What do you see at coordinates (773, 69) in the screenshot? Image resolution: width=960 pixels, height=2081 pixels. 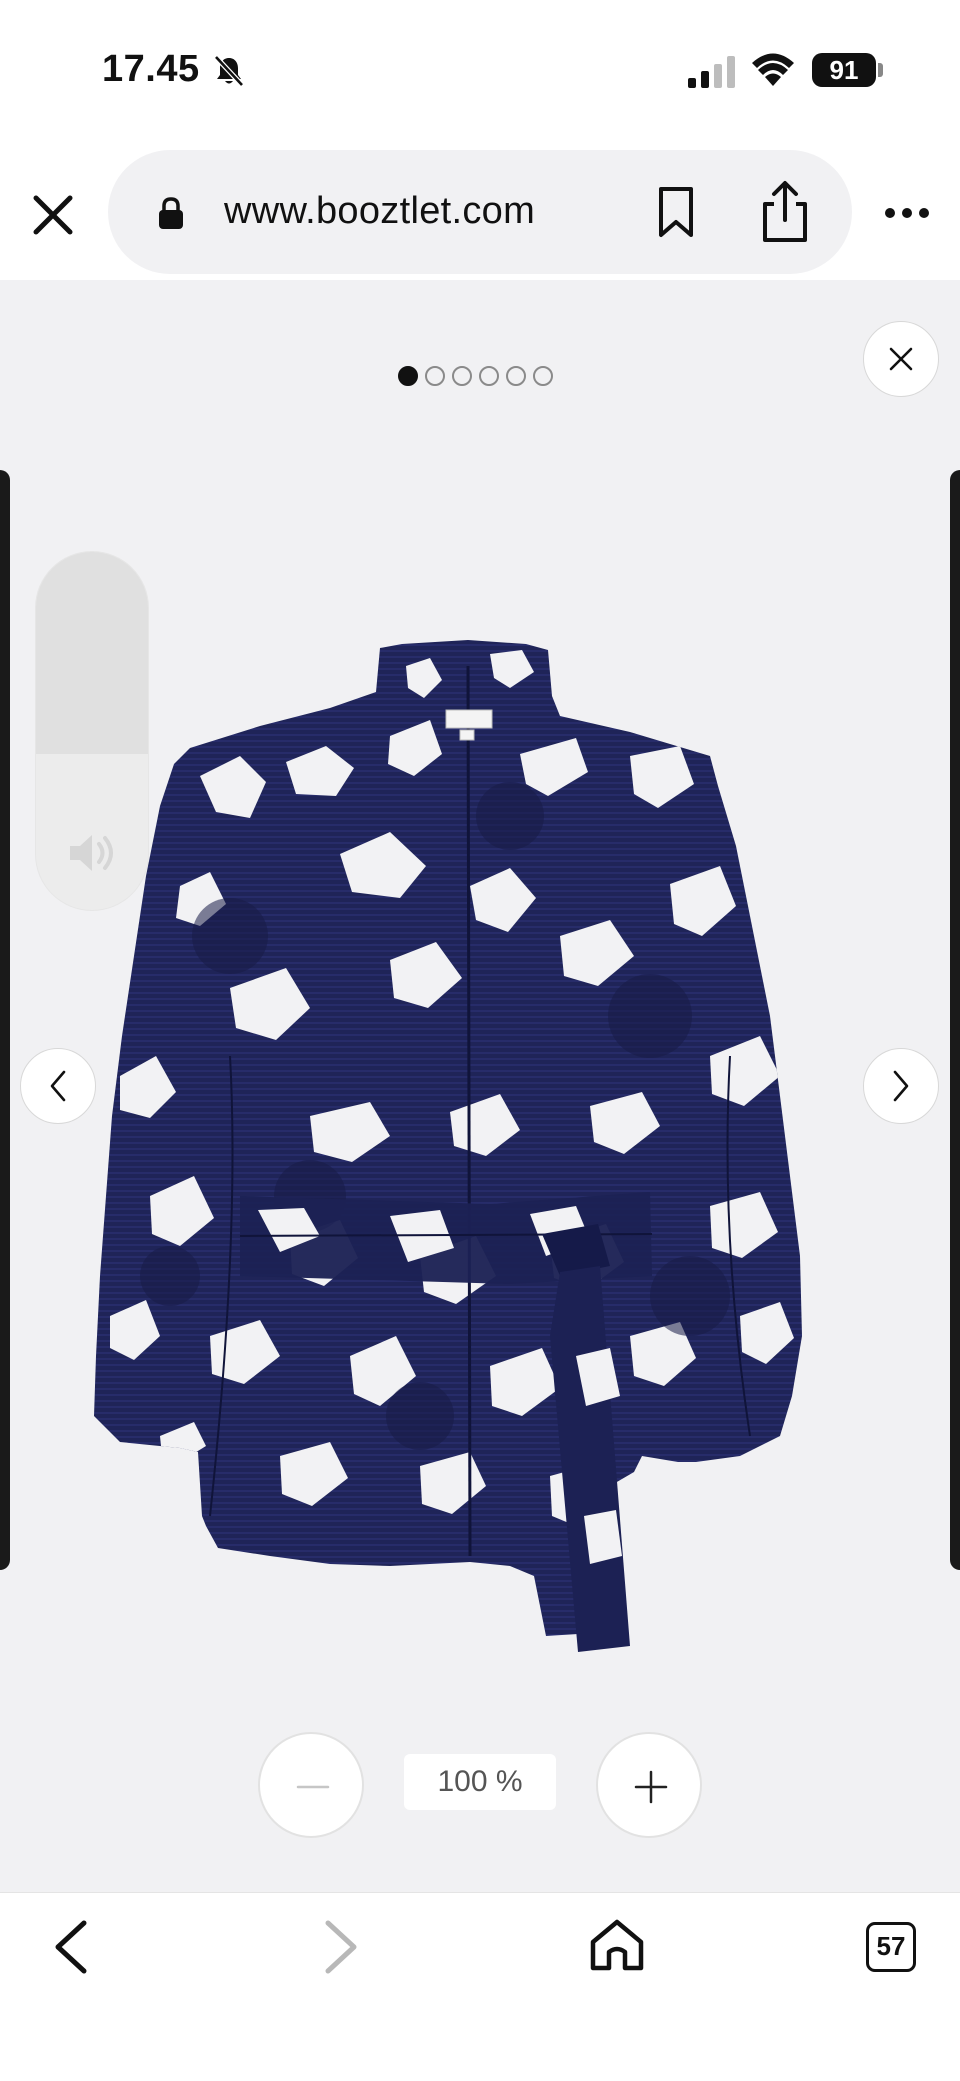 I see `wifi-icon` at bounding box center [773, 69].